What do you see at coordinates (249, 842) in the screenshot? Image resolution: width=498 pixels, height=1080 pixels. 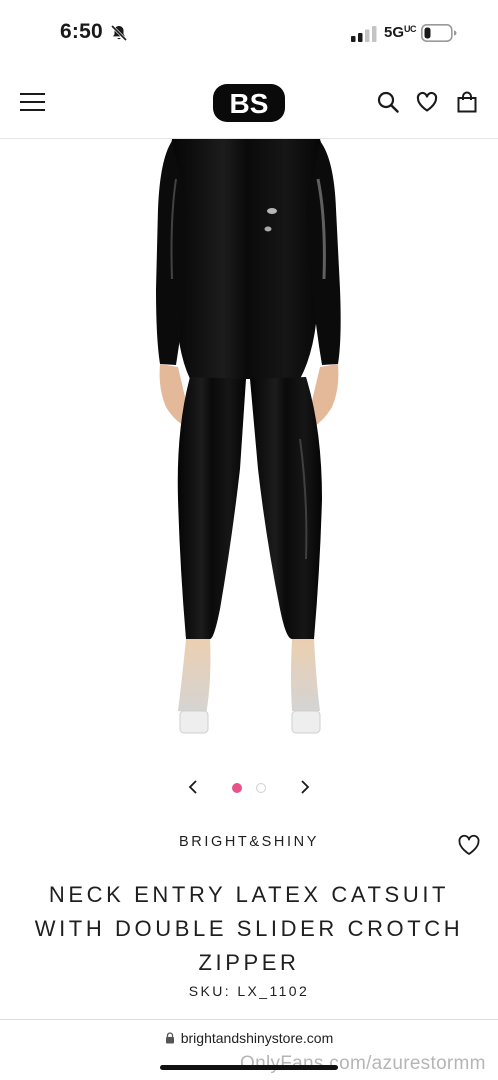 I see `product-brand: BRIGHT&SHINY` at bounding box center [249, 842].